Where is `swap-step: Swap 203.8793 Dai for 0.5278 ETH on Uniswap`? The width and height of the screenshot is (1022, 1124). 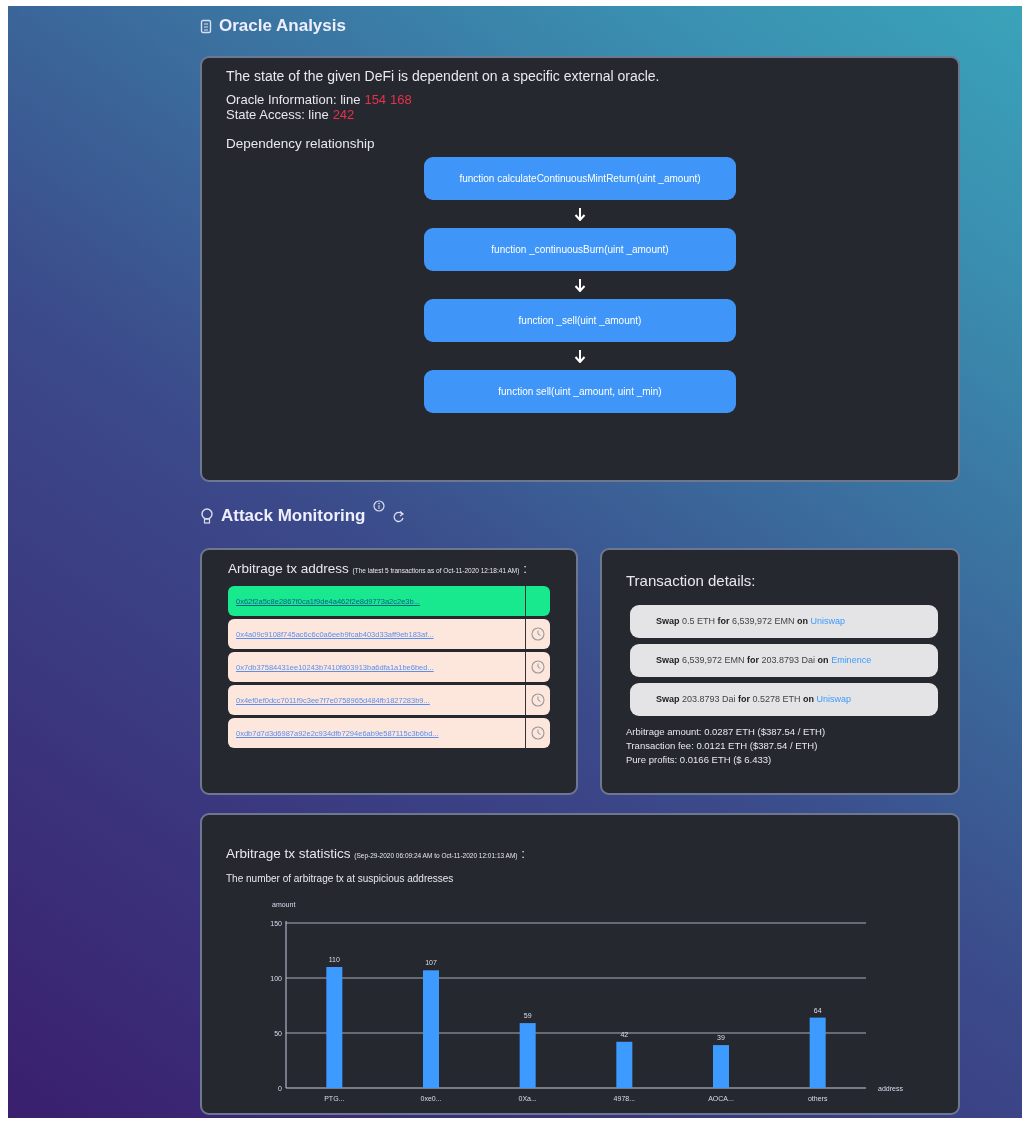 swap-step: Swap 203.8793 Dai for 0.5278 ETH on Uniswap is located at coordinates (784, 699).